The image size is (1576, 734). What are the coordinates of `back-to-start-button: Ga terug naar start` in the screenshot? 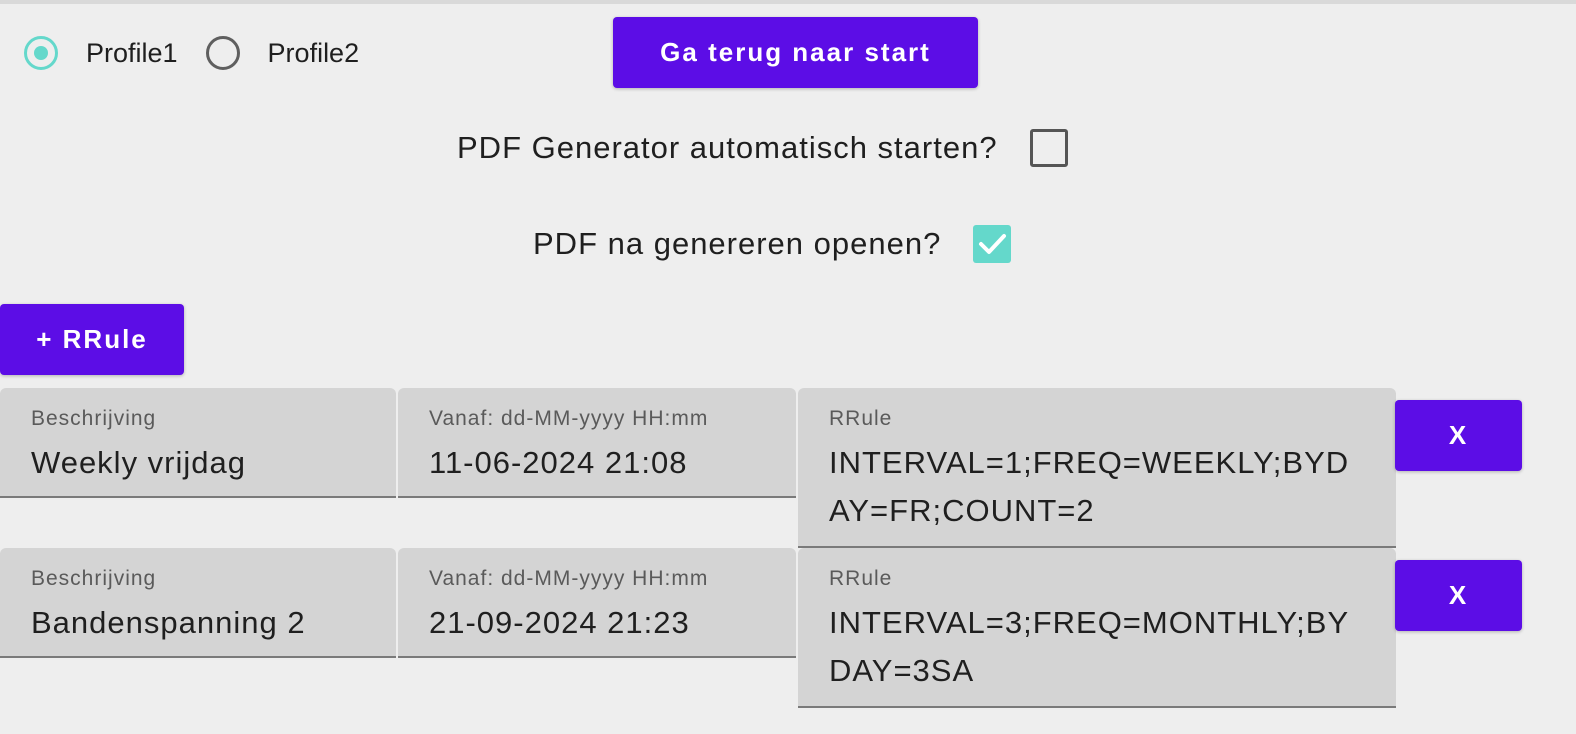 It's located at (795, 52).